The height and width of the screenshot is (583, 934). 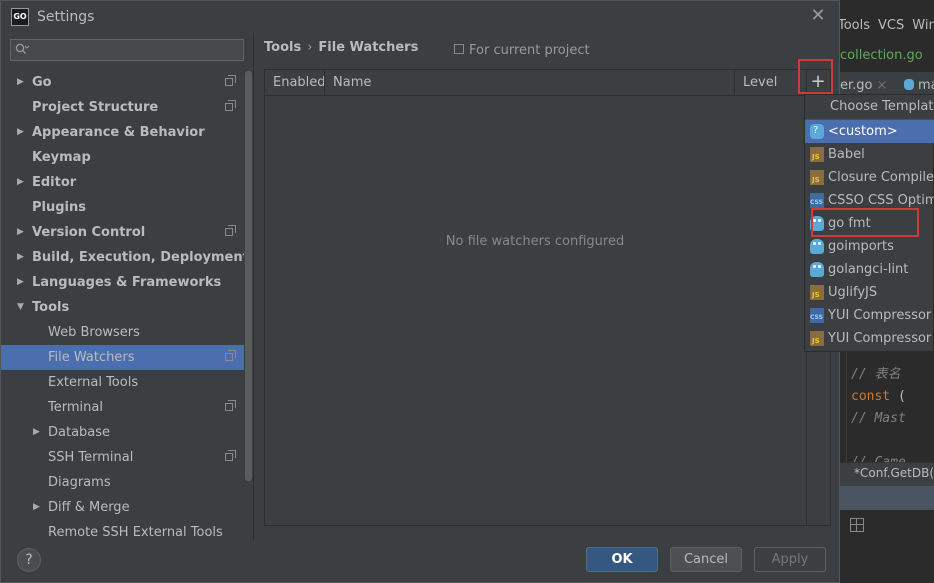 I want to click on close-button: ✕, so click(x=818, y=16).